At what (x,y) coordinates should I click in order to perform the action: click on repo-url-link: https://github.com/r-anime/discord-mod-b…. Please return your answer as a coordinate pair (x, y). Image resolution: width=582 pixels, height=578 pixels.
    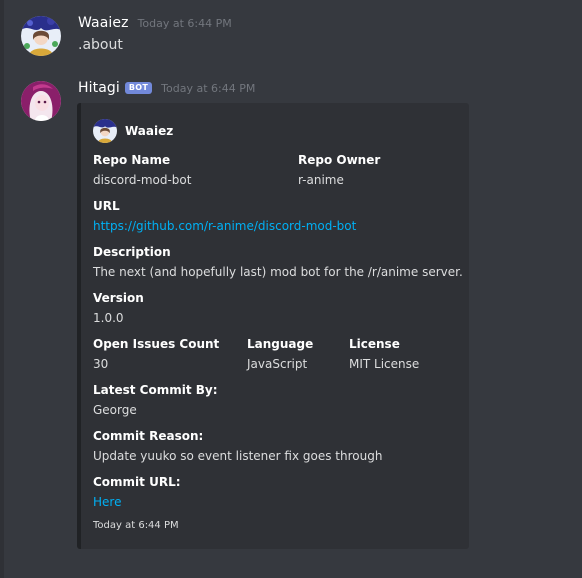
    Looking at the image, I should click on (224, 226).